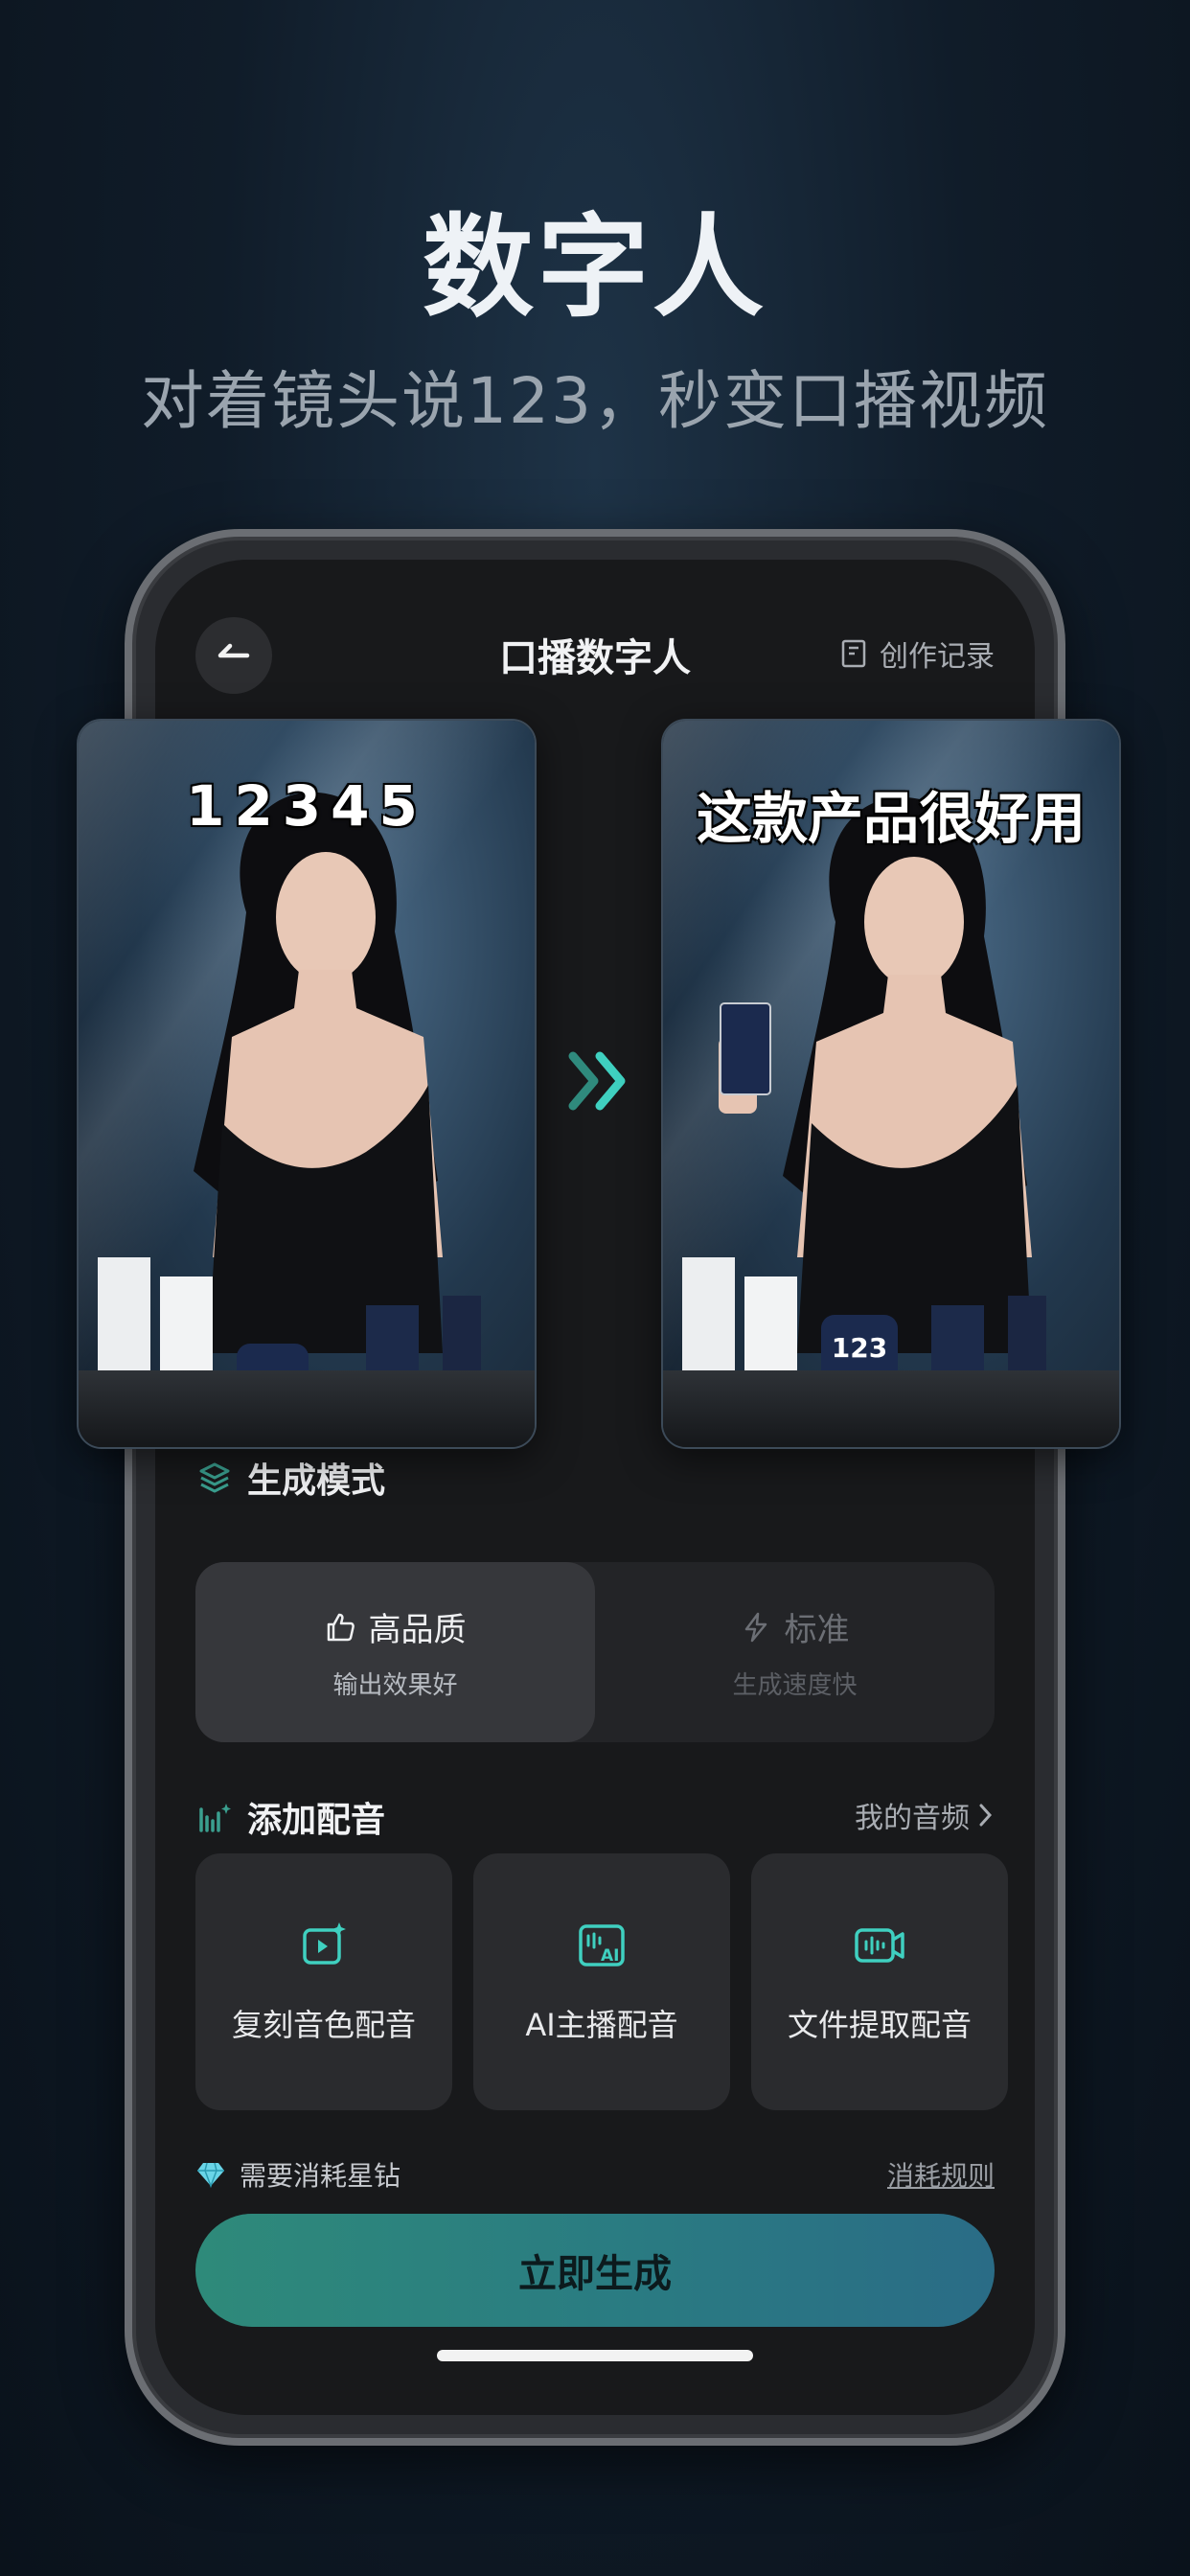 This screenshot has height=2576, width=1190. What do you see at coordinates (756, 1627) in the screenshot?
I see `lightning-icon` at bounding box center [756, 1627].